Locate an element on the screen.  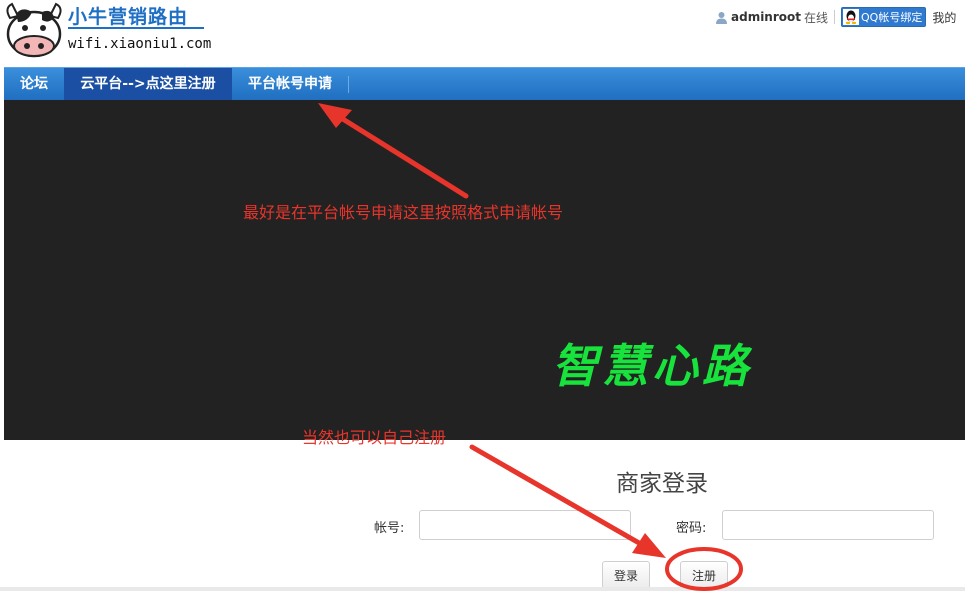
username-link: adminroot is located at coordinates (766, 17).